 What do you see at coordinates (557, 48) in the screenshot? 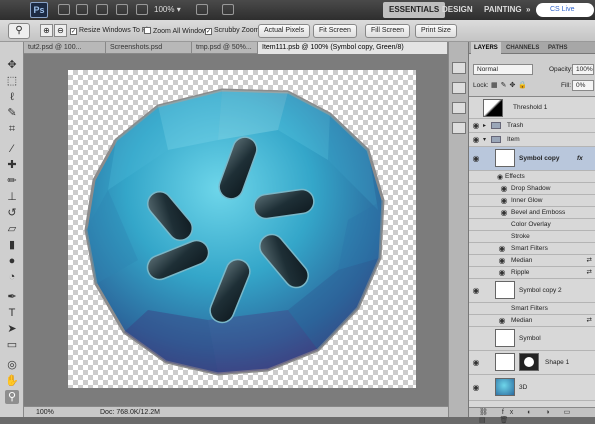
I see `tab-paths: PATHS` at bounding box center [557, 48].